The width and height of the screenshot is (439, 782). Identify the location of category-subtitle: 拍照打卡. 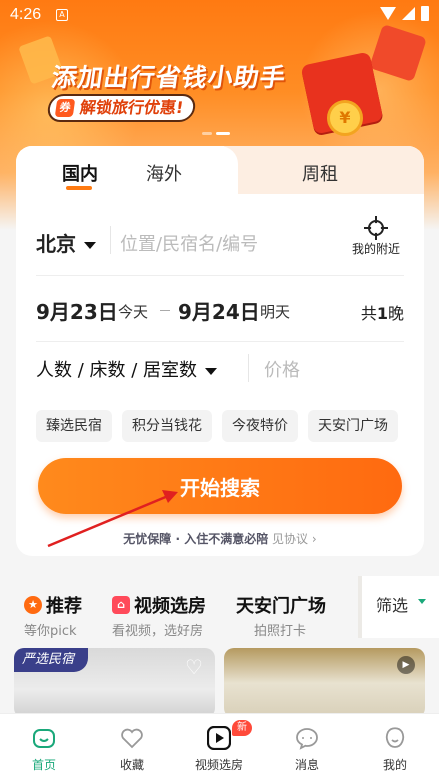
(280, 631).